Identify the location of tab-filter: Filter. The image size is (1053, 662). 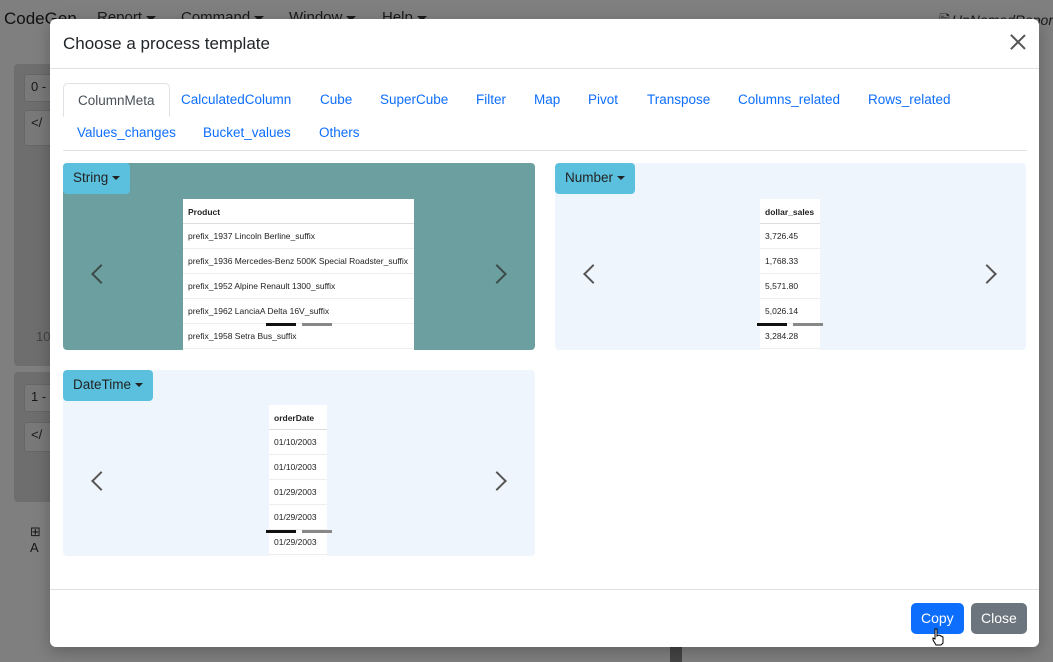
(491, 100).